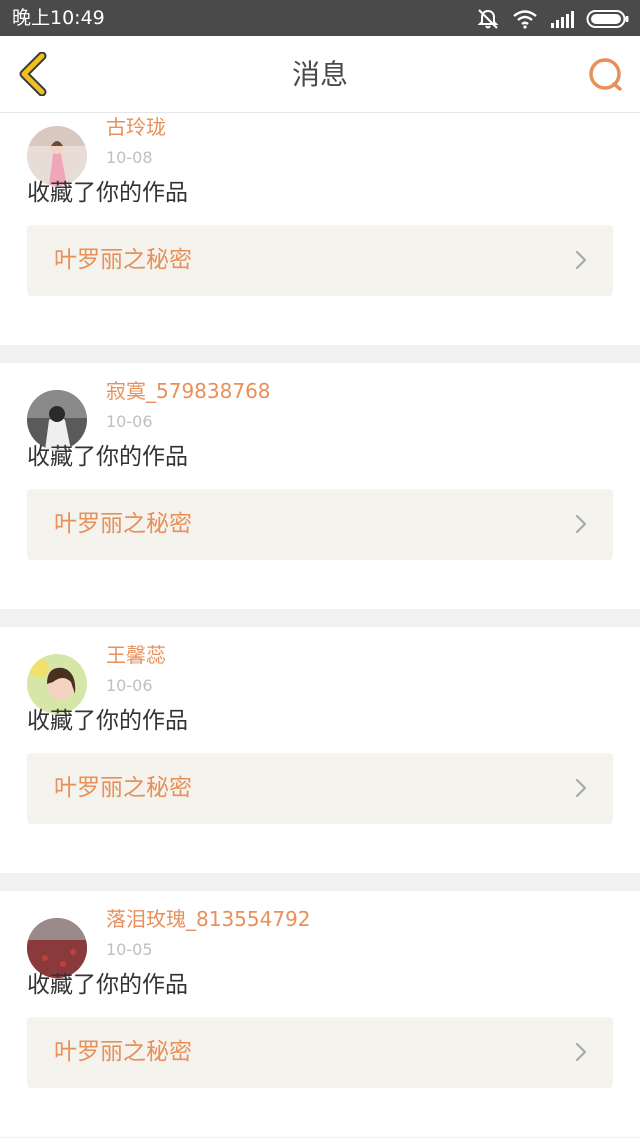 Image resolution: width=640 pixels, height=1138 pixels. I want to click on battery-icon, so click(607, 19).